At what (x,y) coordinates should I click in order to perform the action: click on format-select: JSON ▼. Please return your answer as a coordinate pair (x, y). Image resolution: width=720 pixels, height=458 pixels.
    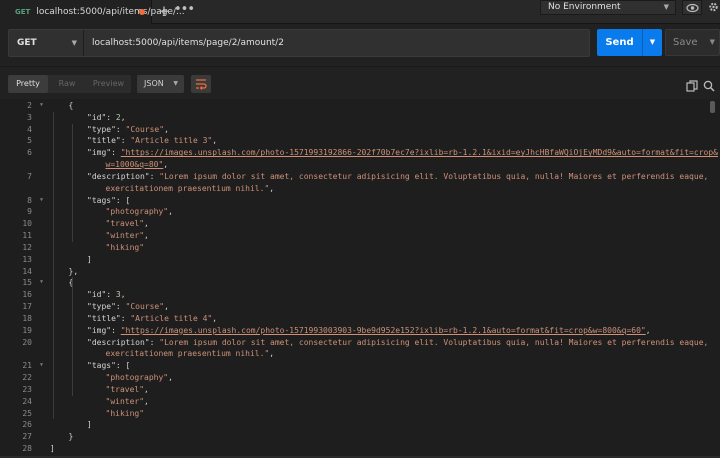
    Looking at the image, I should click on (160, 84).